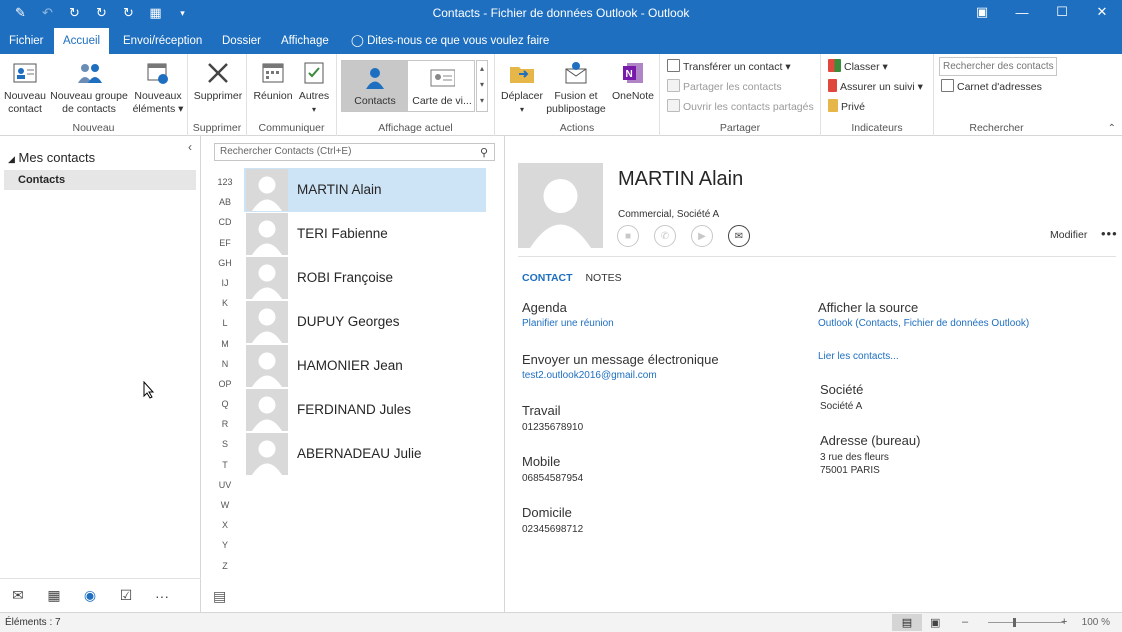  I want to click on zoom-out-icon: –, so click(965, 622).